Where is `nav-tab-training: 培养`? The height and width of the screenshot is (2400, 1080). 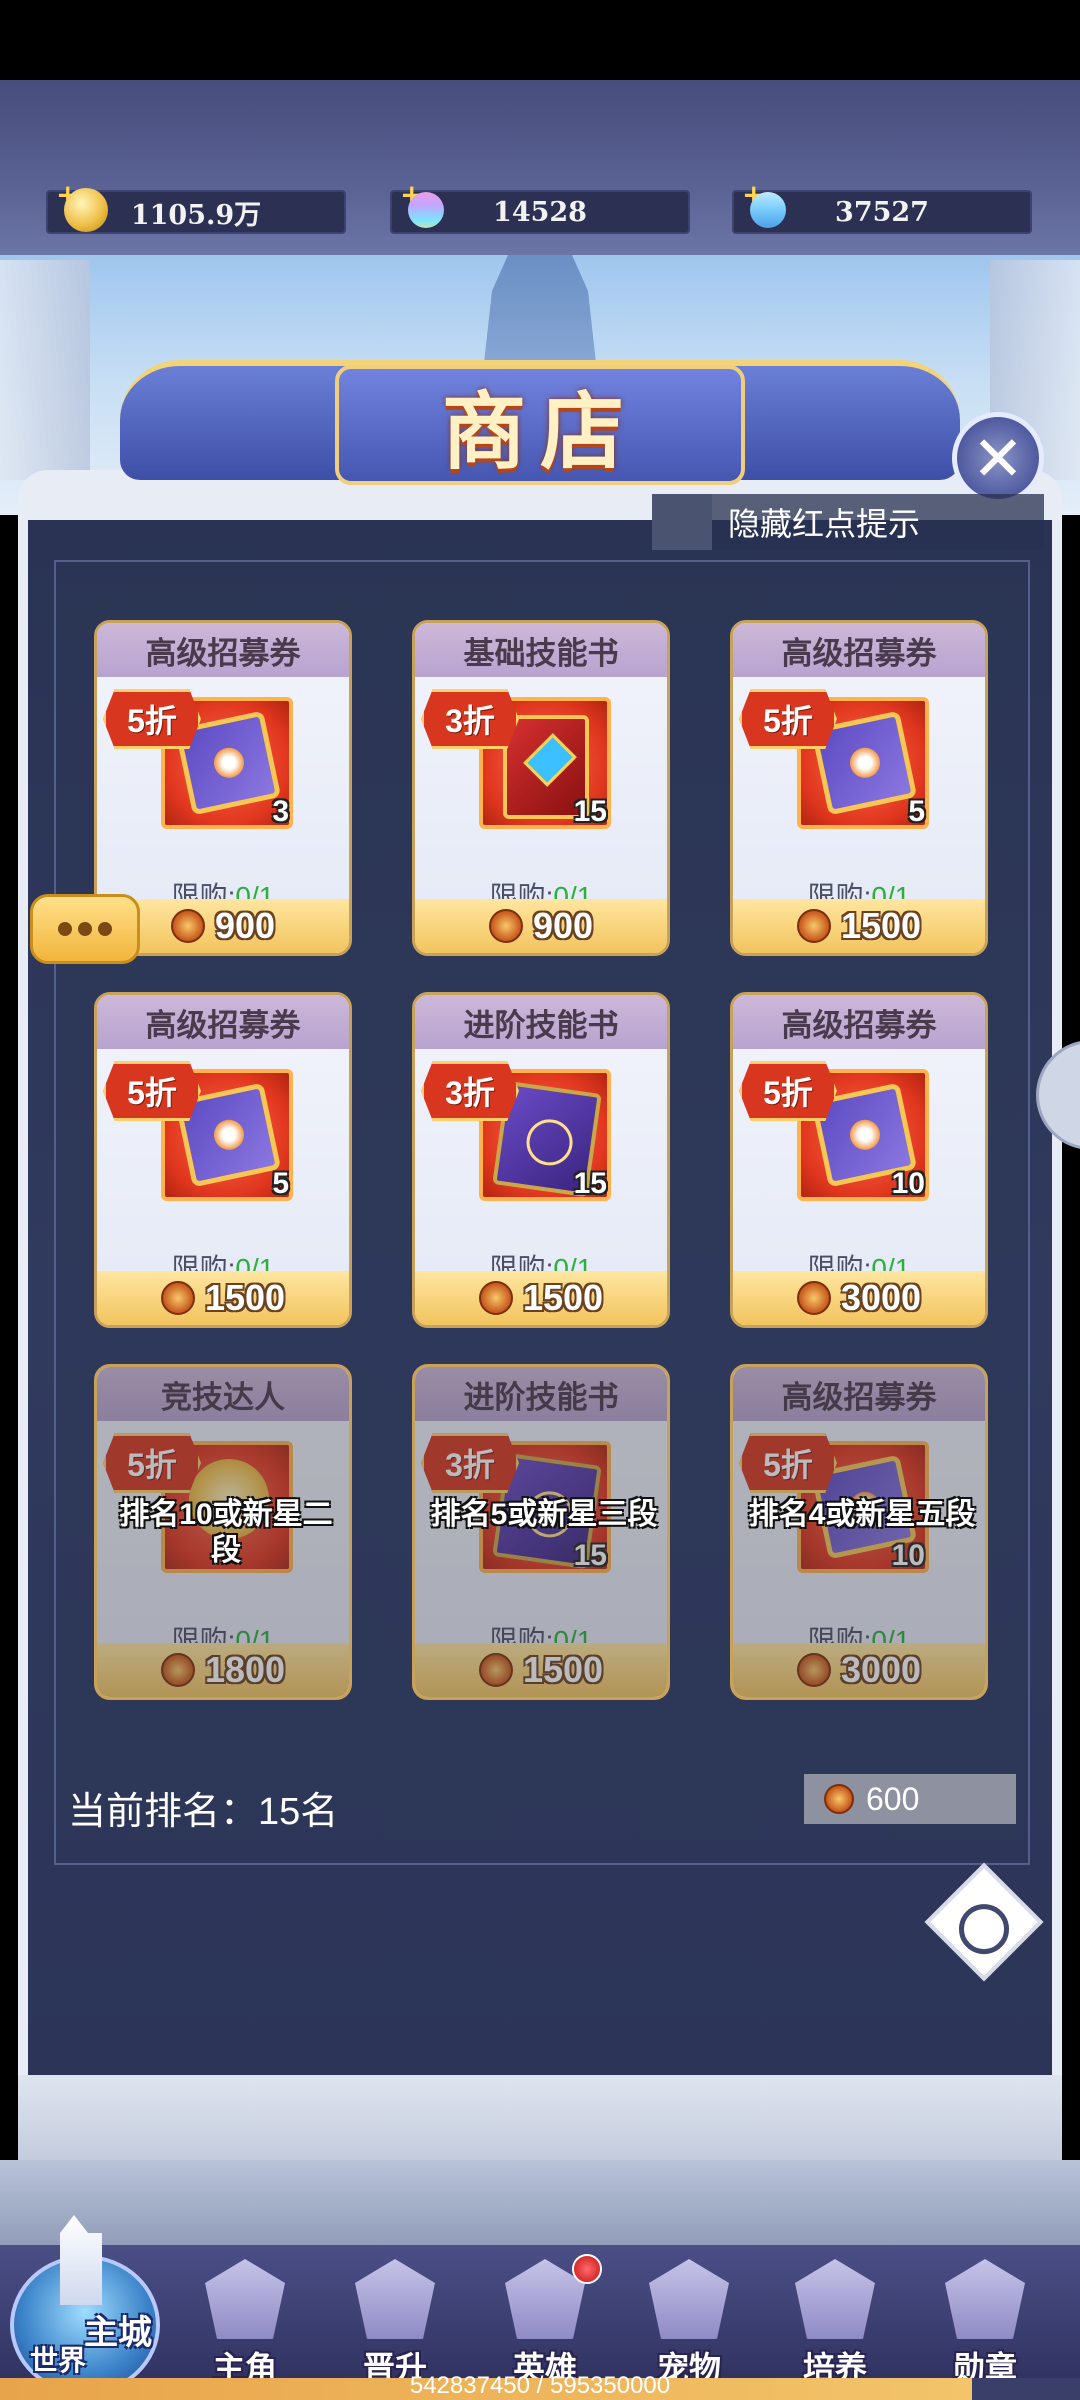
nav-tab-training: 培养 is located at coordinates (835, 2321).